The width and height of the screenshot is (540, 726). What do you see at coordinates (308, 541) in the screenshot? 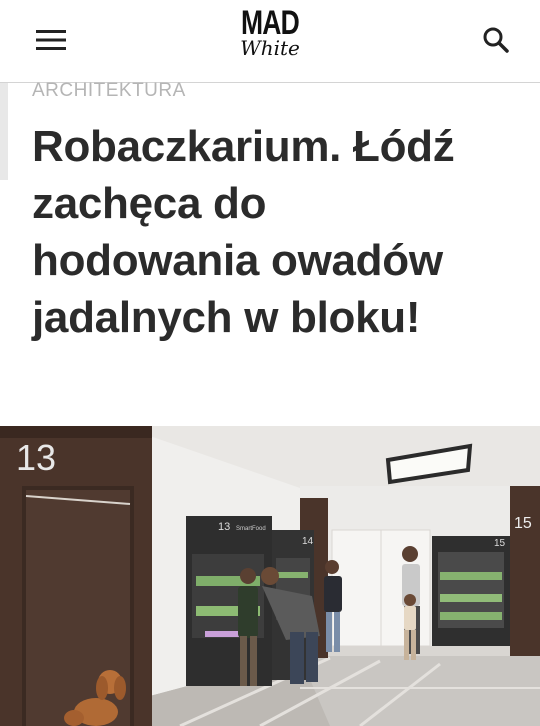
I see `cabinet-number-14: 14` at bounding box center [308, 541].